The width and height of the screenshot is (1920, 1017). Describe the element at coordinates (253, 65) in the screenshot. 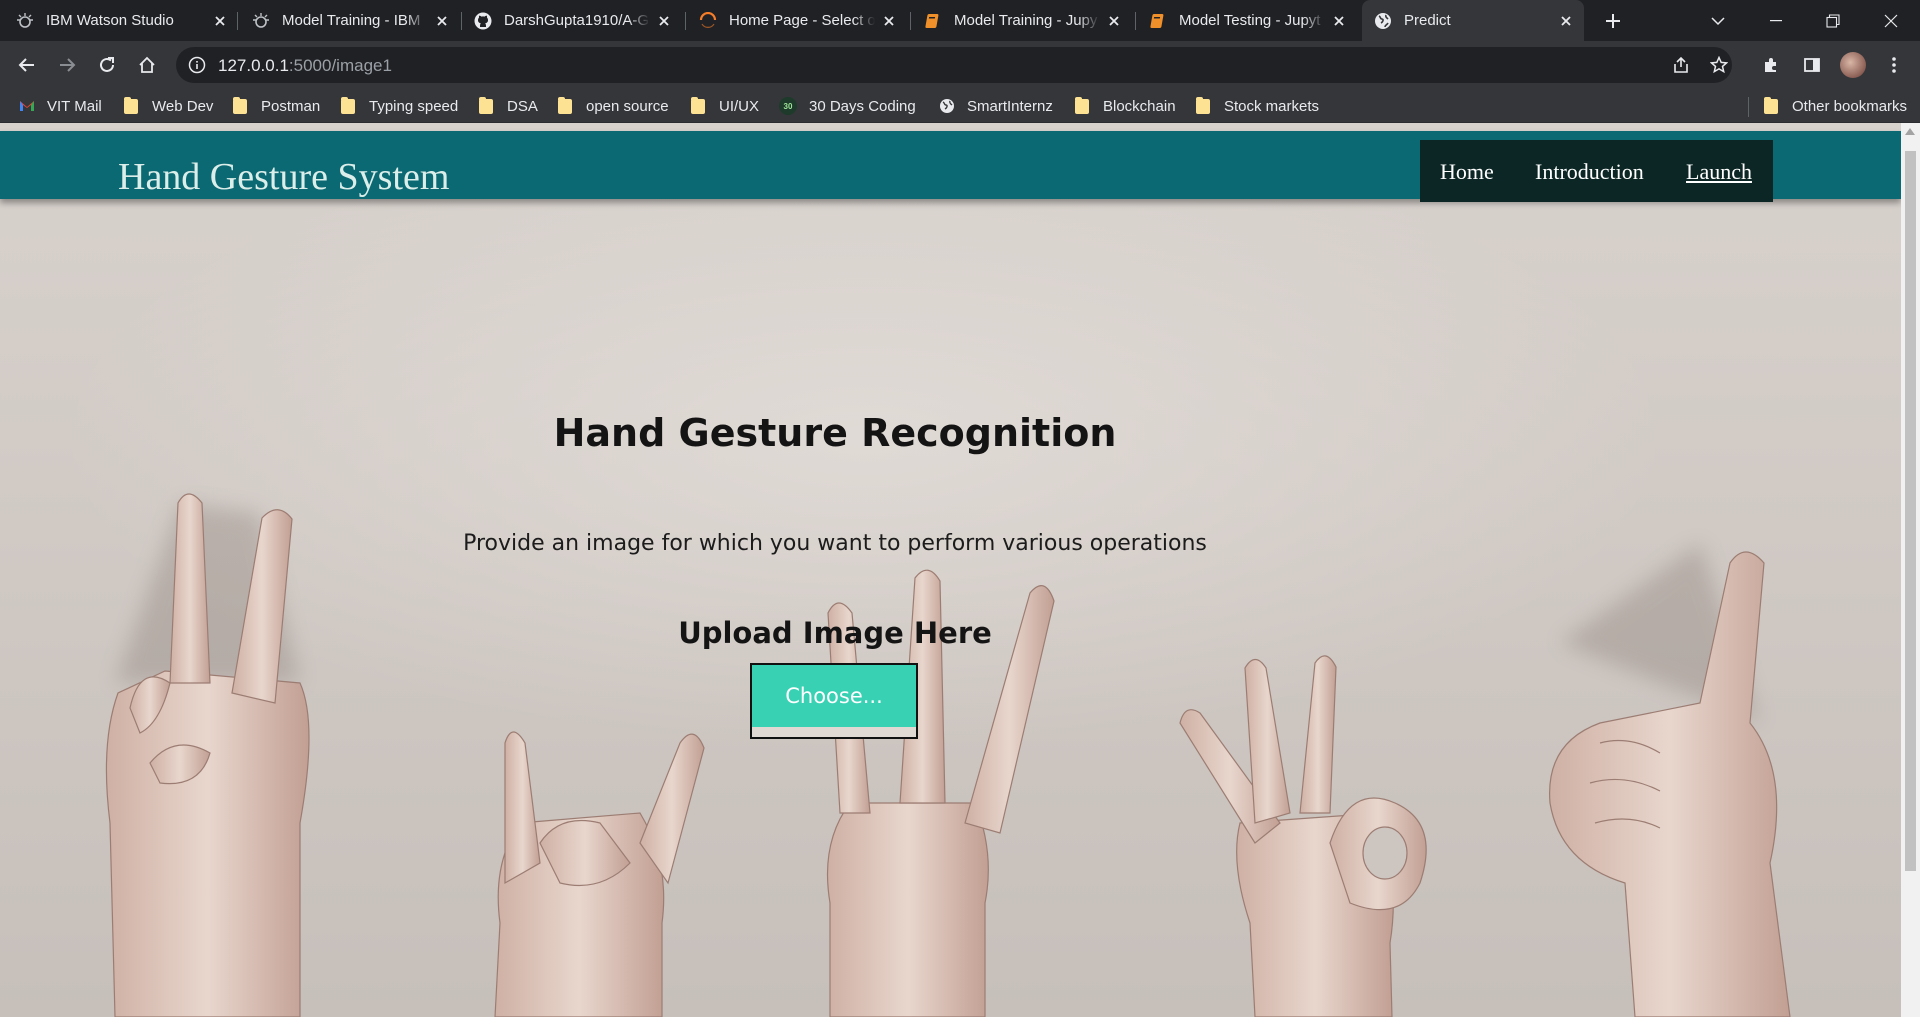

I see `url-host: 127.0.0.1` at that location.